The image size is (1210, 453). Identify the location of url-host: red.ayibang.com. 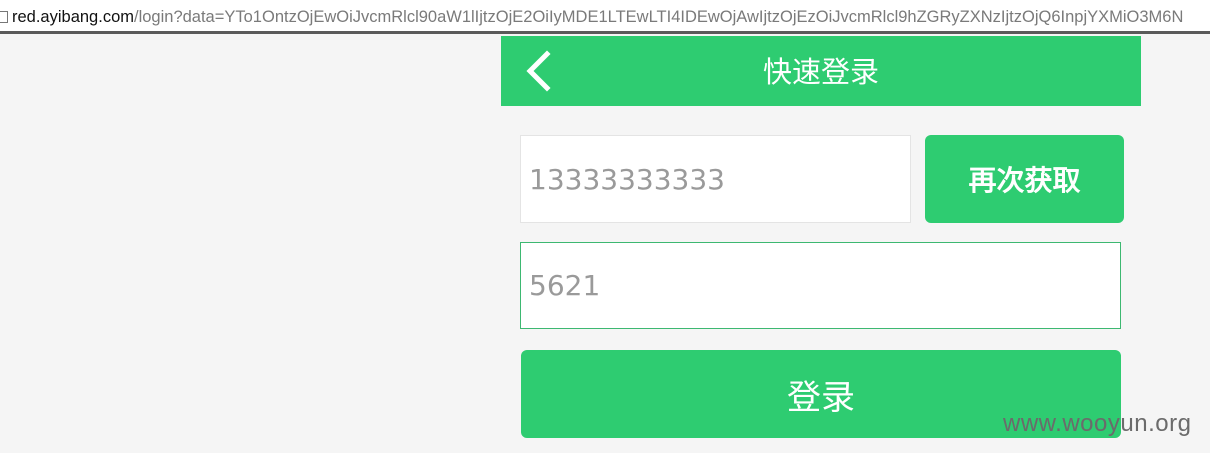
(73, 17).